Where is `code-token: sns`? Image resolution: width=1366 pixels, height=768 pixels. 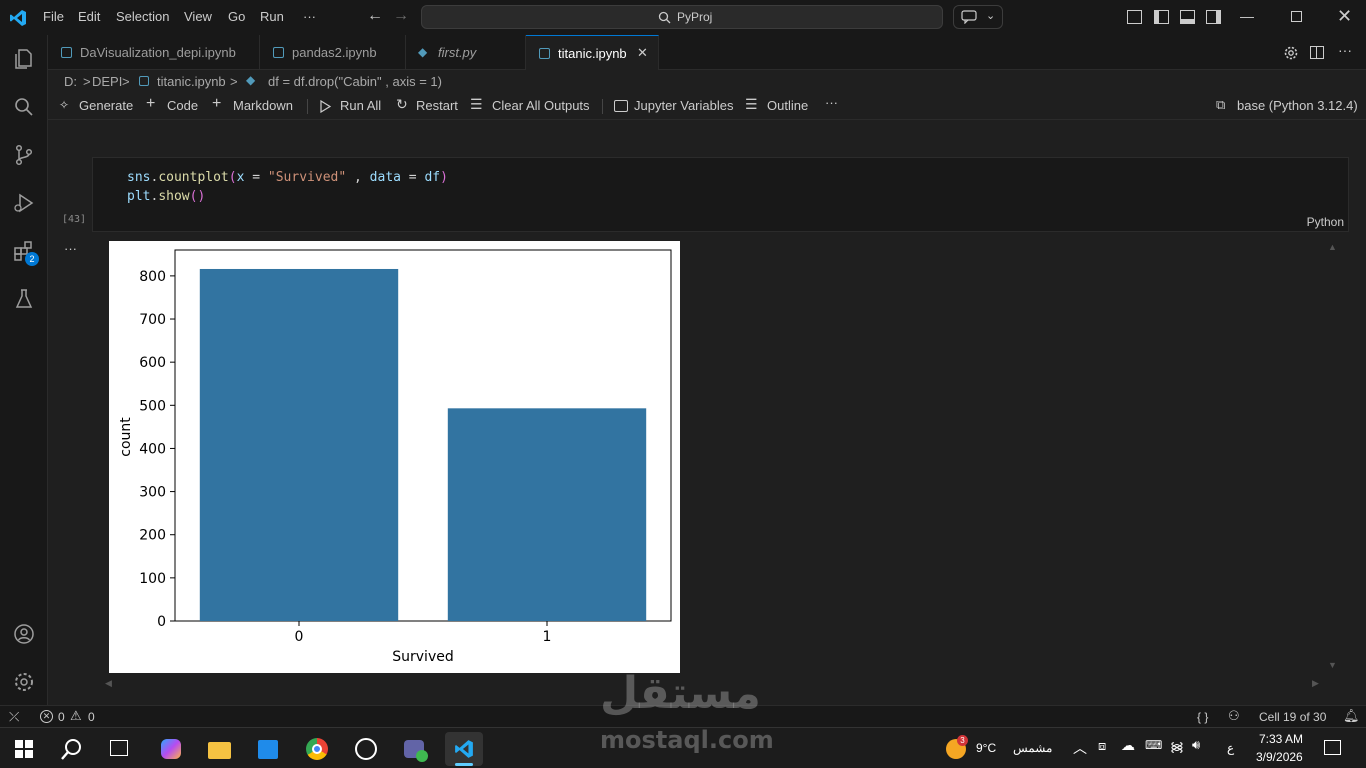
code-token: sns is located at coordinates (139, 177).